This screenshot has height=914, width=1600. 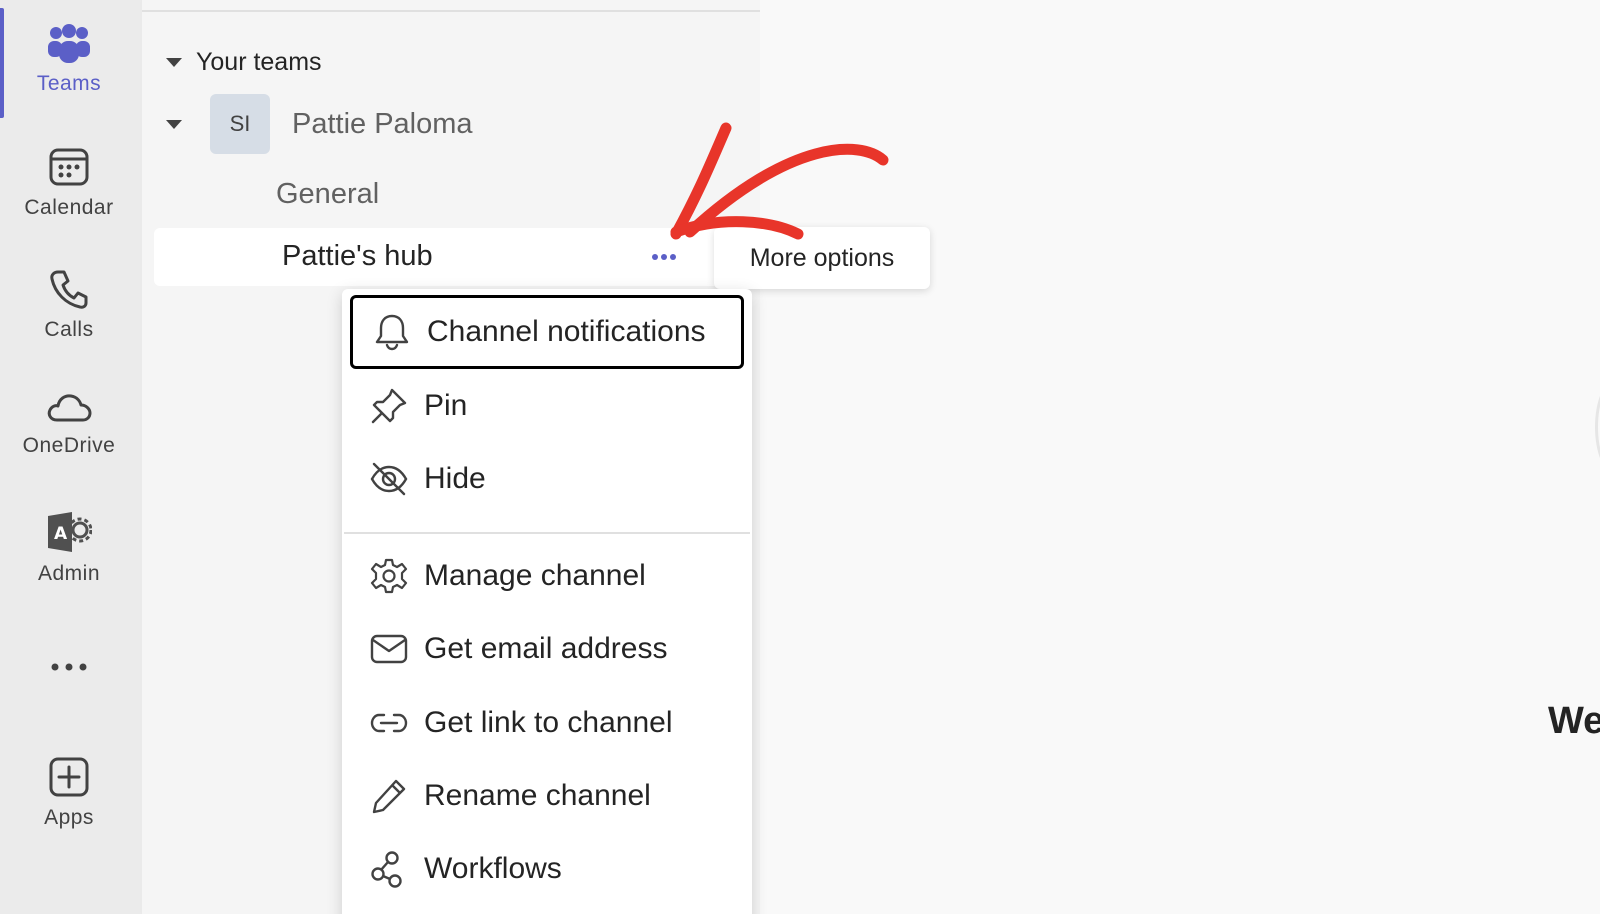 I want to click on your-teams-header: Your teams, so click(x=244, y=62).